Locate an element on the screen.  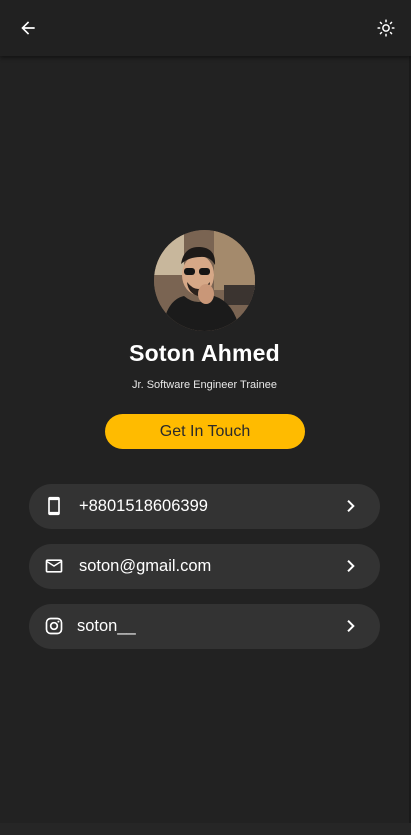
theme-toggle-button is located at coordinates (386, 28).